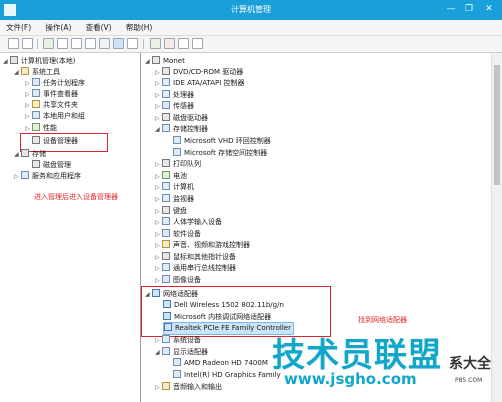 This screenshot has height=402, width=502. I want to click on folder-icon, so click(36, 104).